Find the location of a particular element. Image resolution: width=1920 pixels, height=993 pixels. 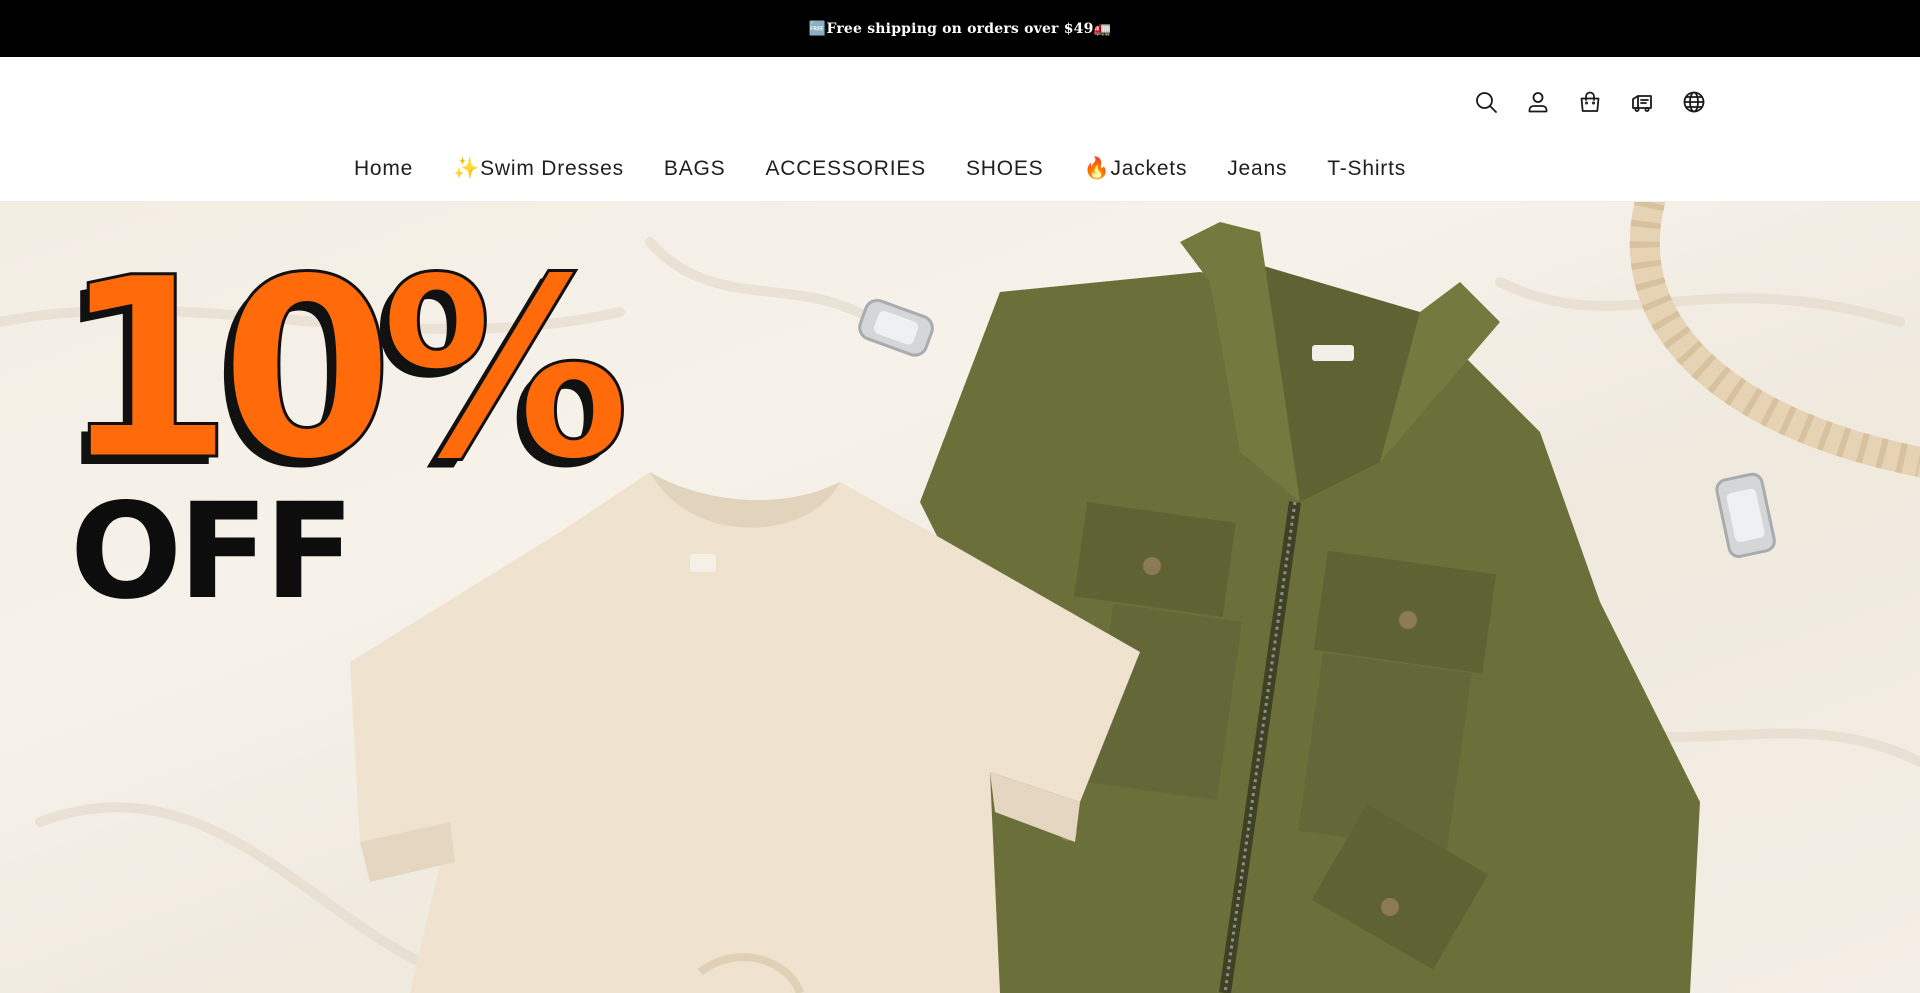

discount-percent: 10% is located at coordinates (344, 369).